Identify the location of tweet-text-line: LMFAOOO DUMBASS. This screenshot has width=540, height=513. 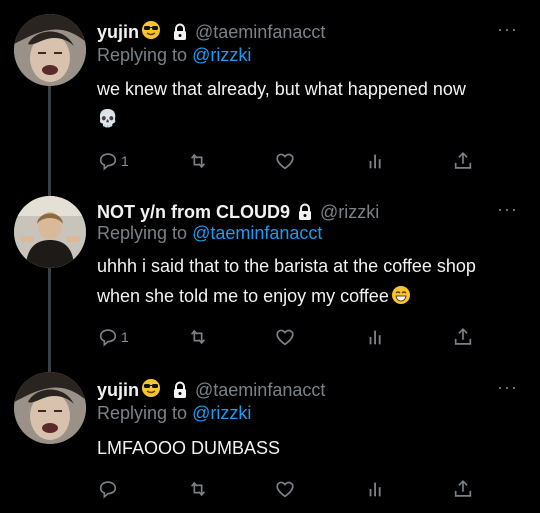
(189, 448).